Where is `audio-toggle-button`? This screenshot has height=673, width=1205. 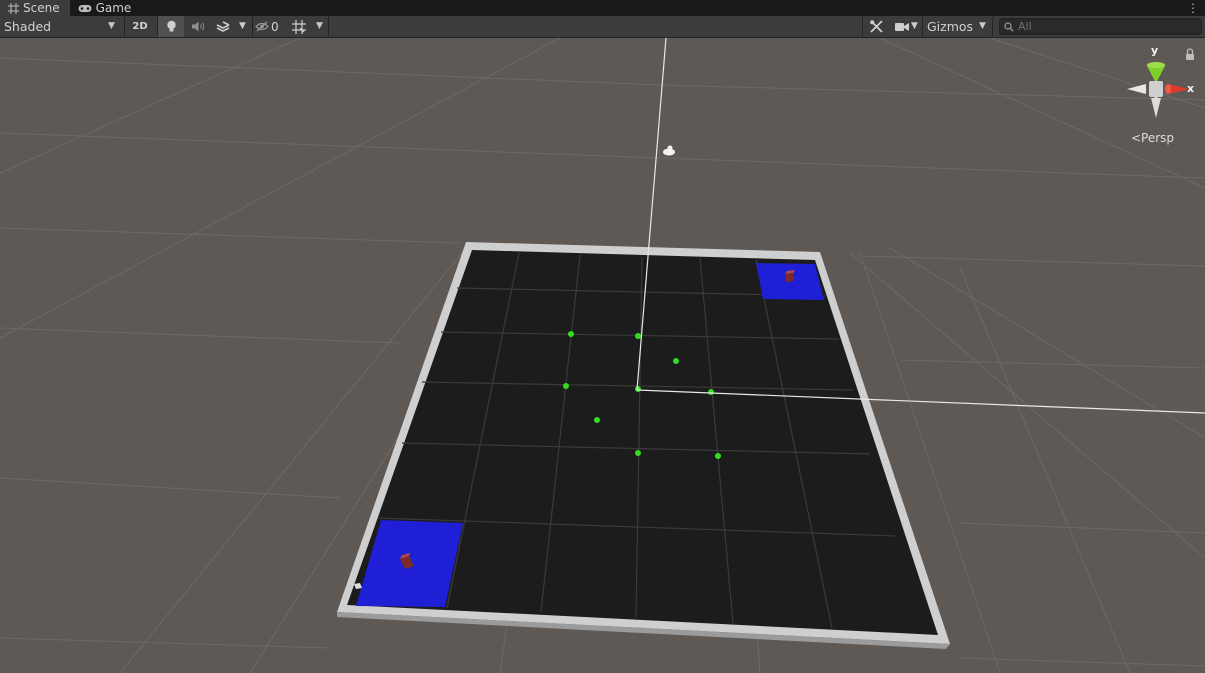 audio-toggle-button is located at coordinates (198, 26).